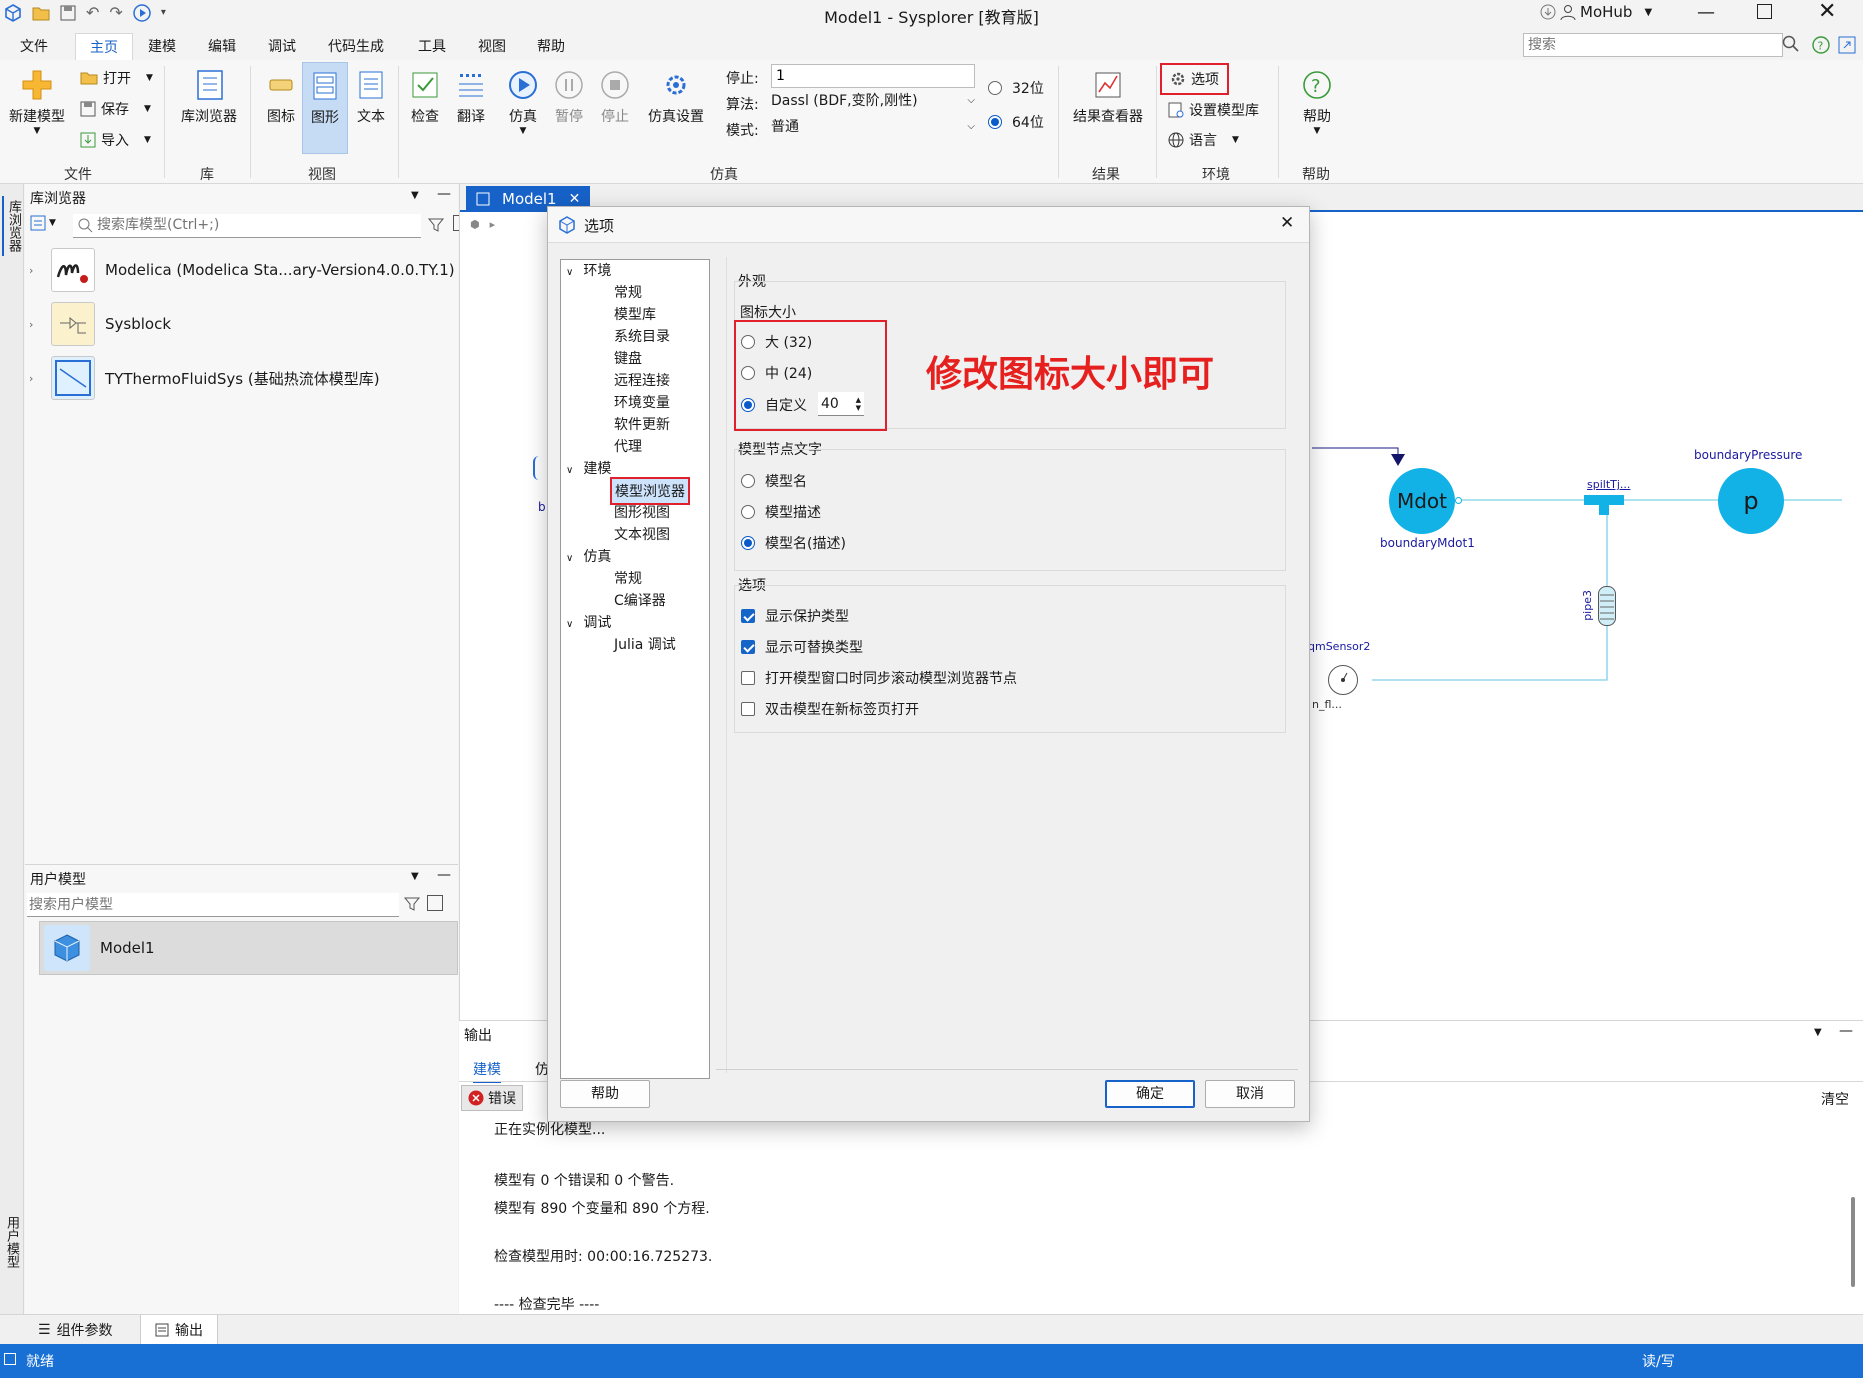 Image resolution: width=1863 pixels, height=1378 pixels. Describe the element at coordinates (628, 446) in the screenshot. I see `tree-item-proxy: 代理` at that location.